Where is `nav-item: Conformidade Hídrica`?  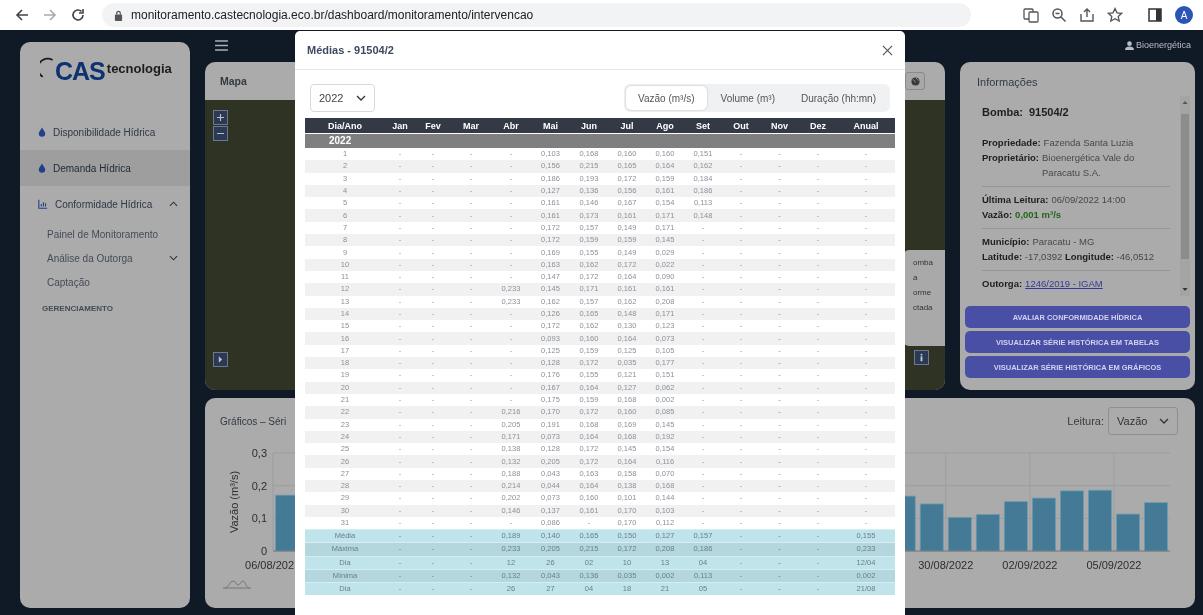
nav-item: Conformidade Hídrica is located at coordinates (105, 204).